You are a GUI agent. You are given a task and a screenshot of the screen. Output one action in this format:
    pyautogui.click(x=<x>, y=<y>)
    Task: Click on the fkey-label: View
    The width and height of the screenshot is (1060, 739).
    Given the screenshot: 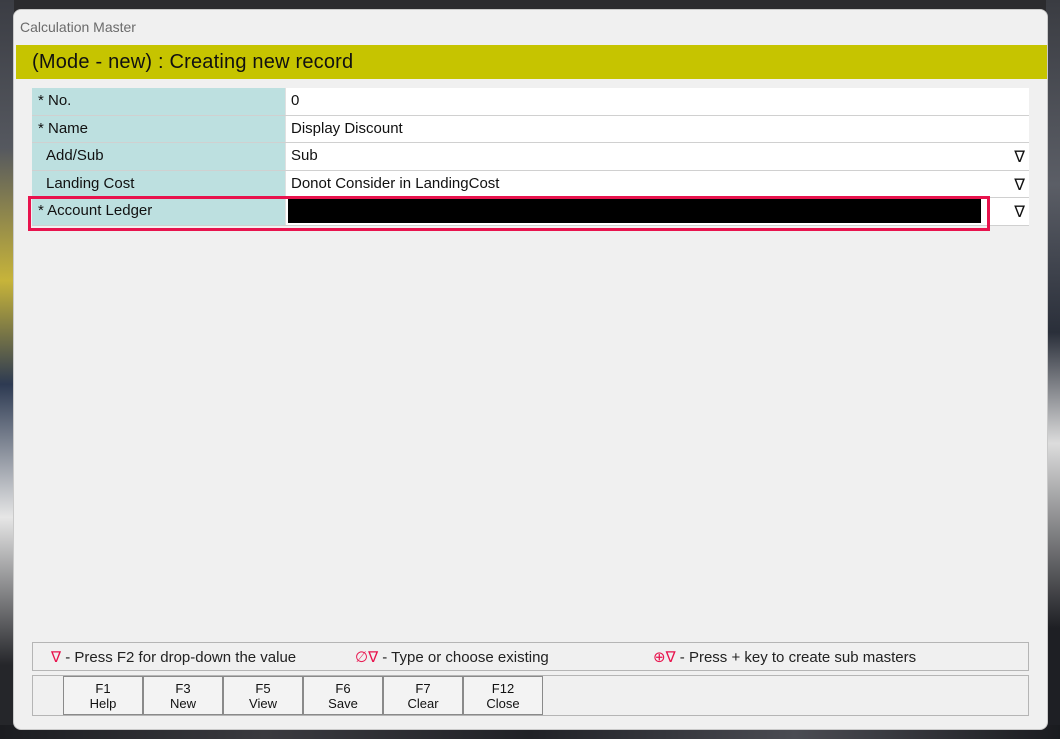 What is the action you would take?
    pyautogui.click(x=263, y=703)
    